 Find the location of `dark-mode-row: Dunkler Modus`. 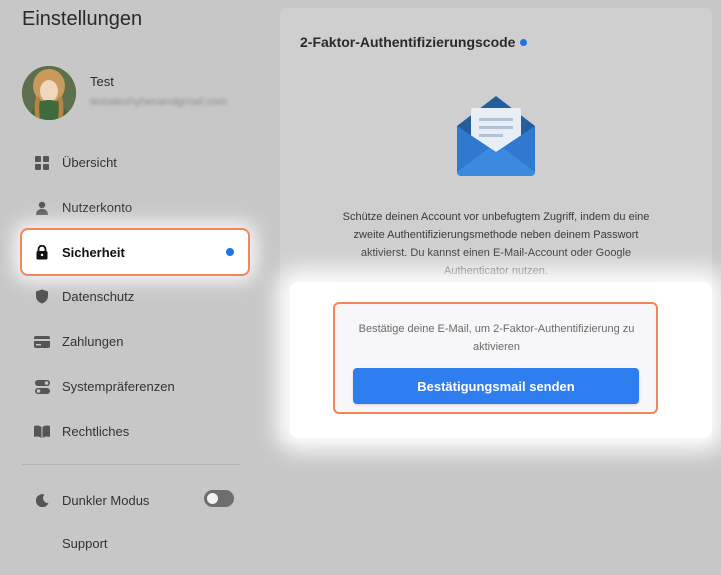

dark-mode-row: Dunkler Modus is located at coordinates (135, 500).